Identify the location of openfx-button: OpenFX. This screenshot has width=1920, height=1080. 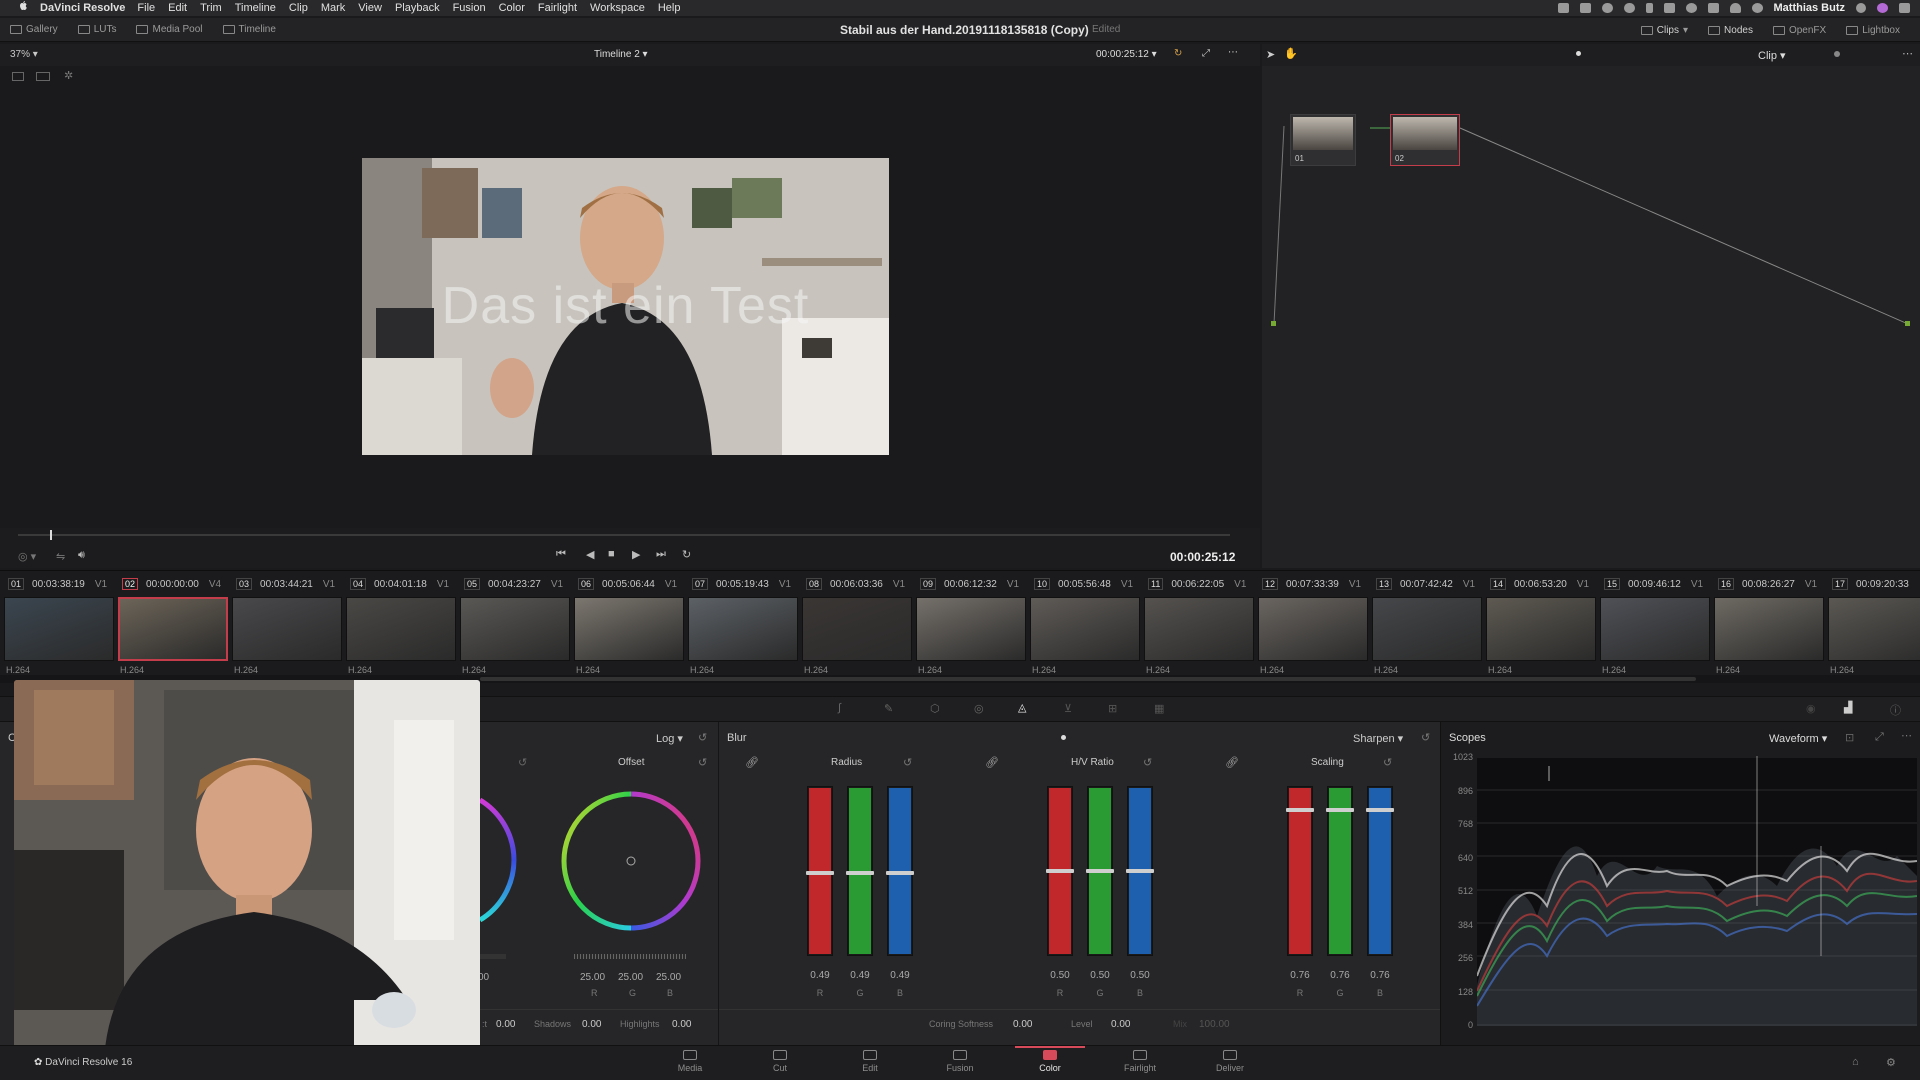
(1799, 30).